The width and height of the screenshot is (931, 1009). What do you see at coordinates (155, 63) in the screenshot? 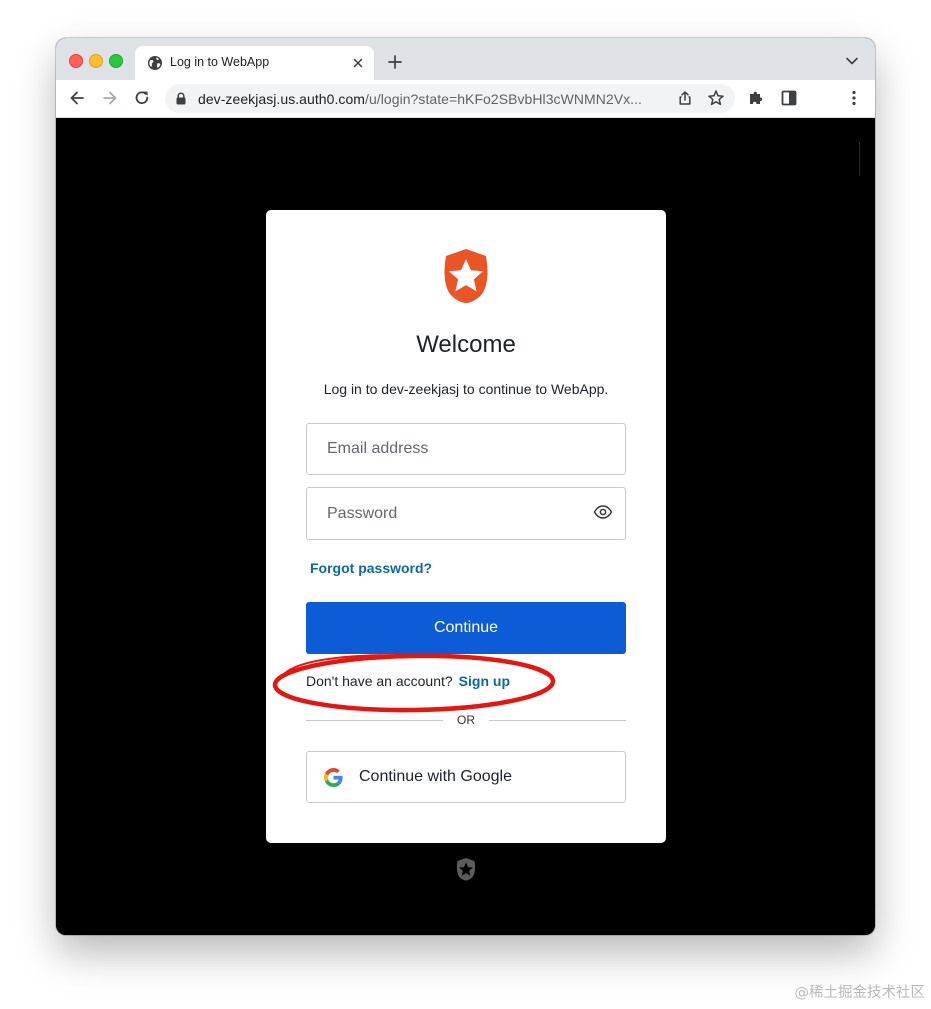
I see `globe-icon` at bounding box center [155, 63].